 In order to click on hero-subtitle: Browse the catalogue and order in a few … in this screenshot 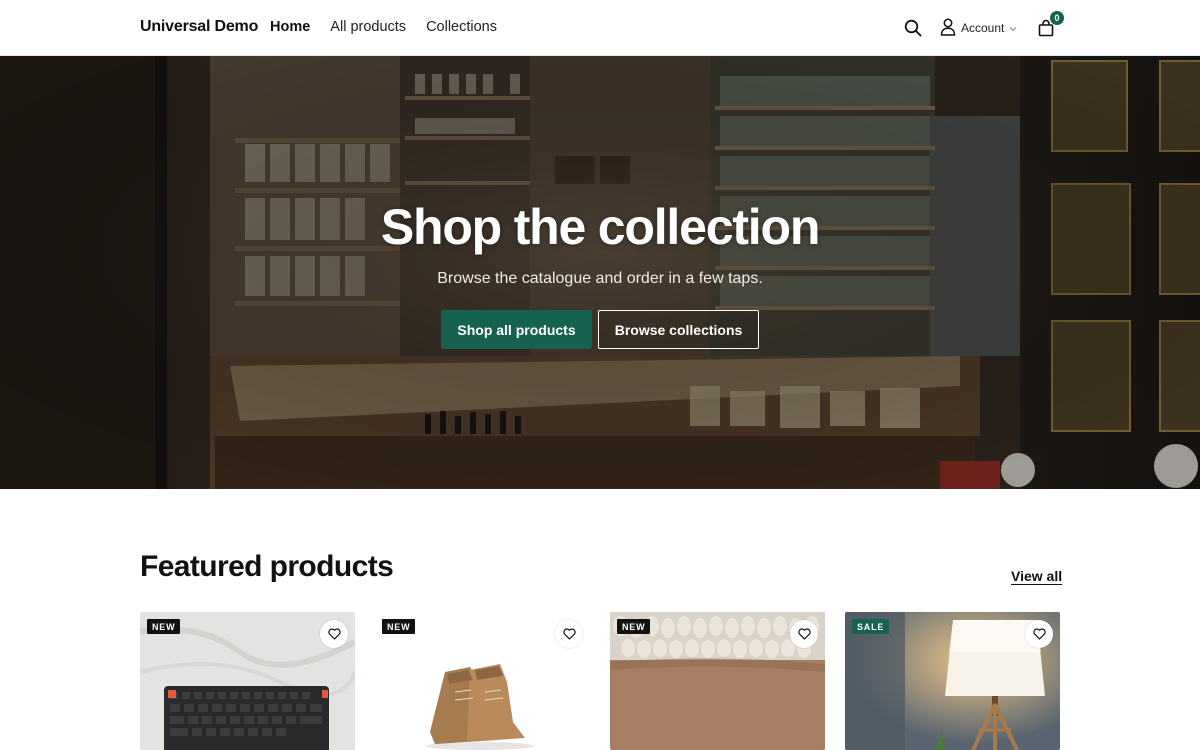, I will do `click(600, 278)`.